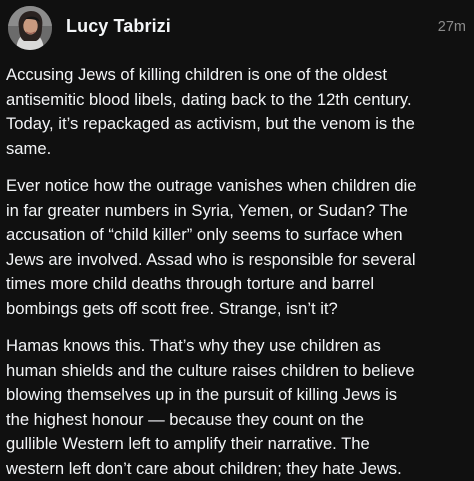 Image resolution: width=474 pixels, height=481 pixels. Describe the element at coordinates (451, 27) in the screenshot. I see `post-timestamp: 27m` at that location.